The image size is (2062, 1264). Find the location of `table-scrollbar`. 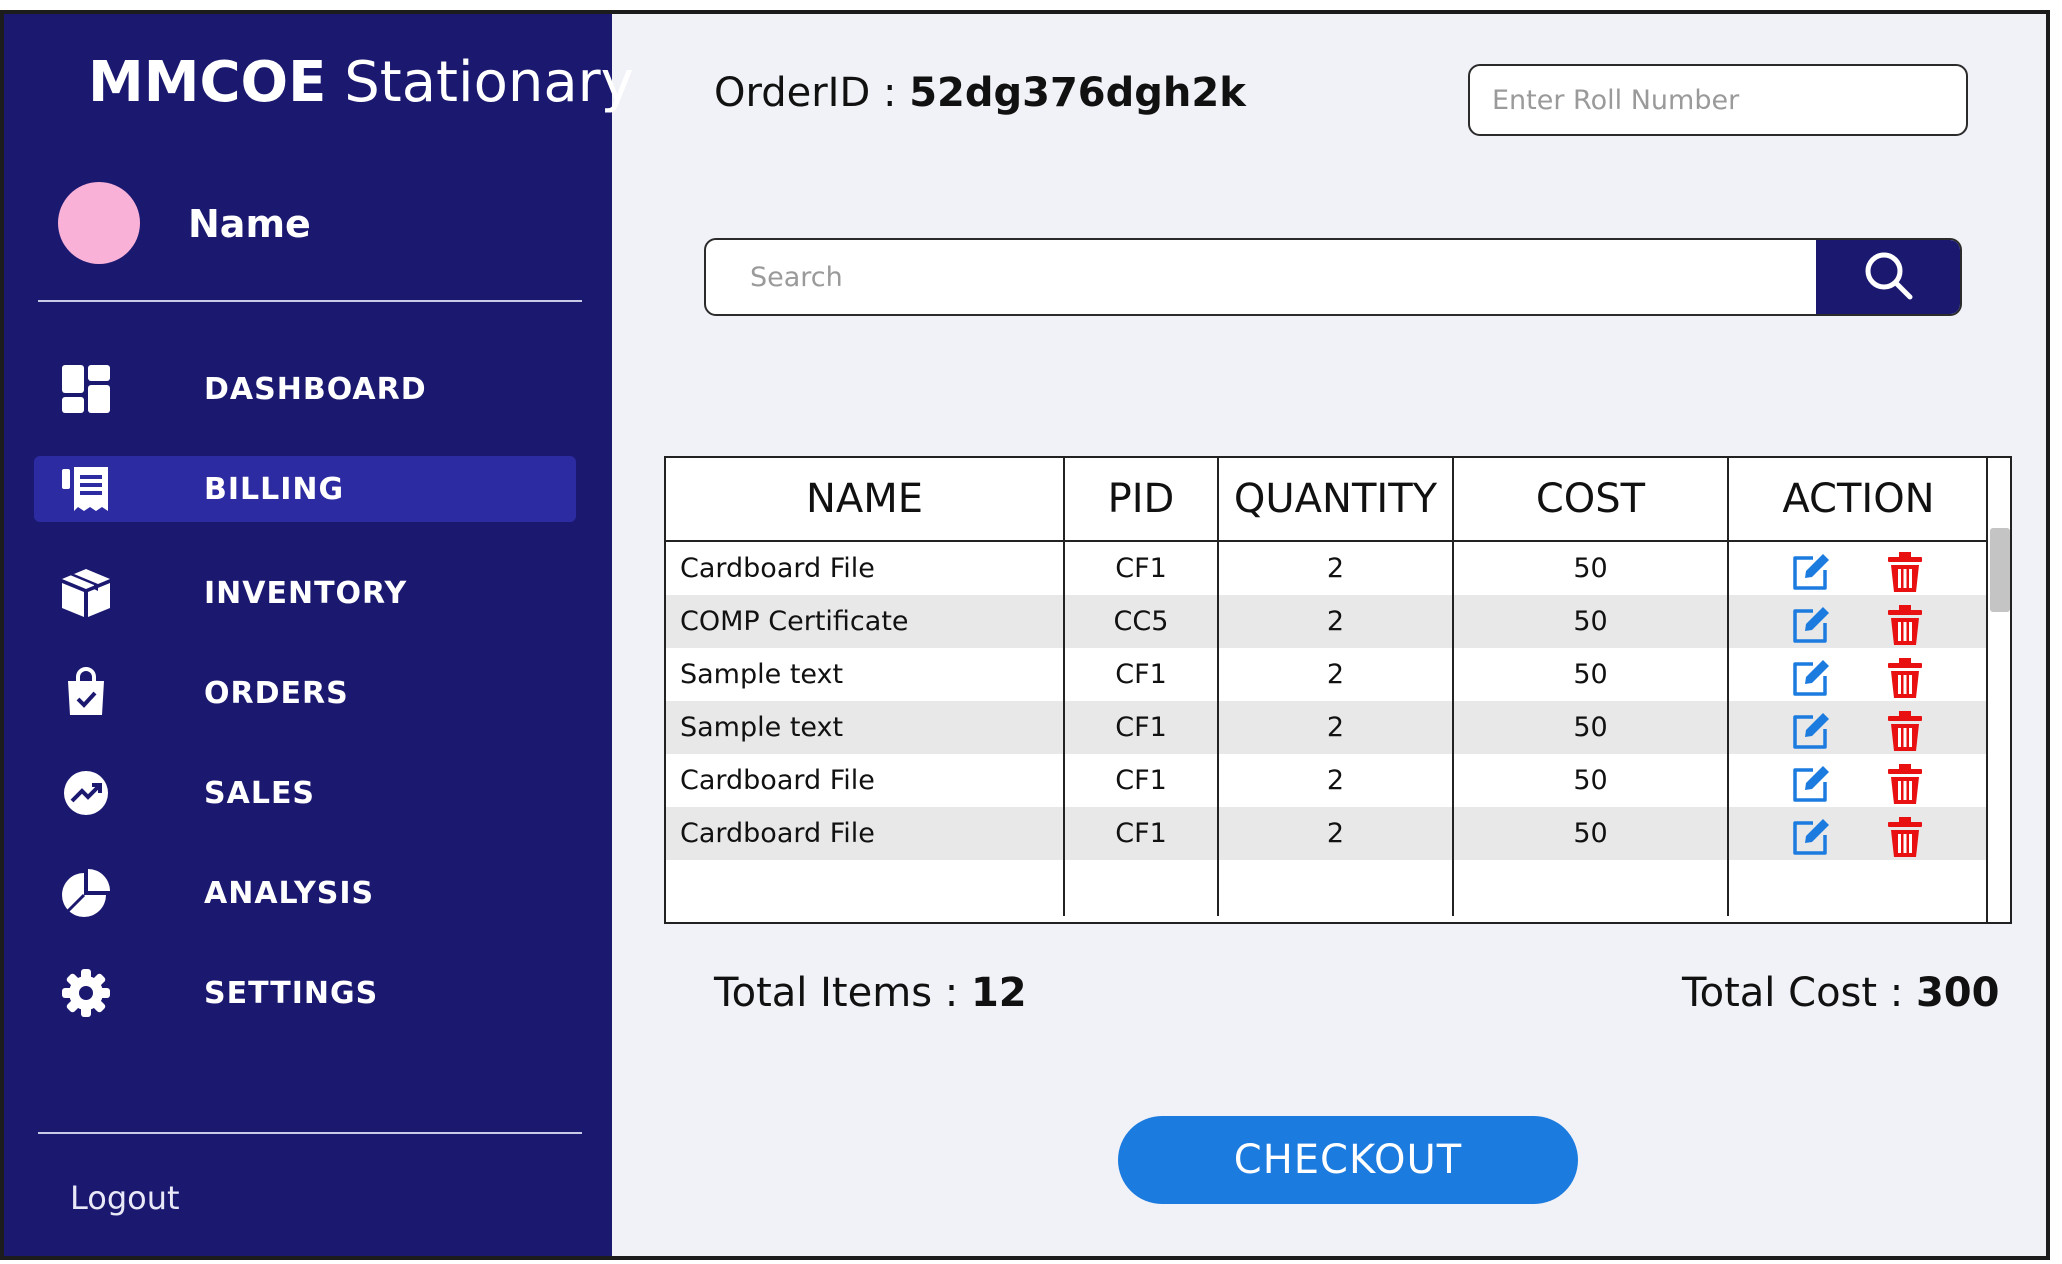

table-scrollbar is located at coordinates (1998, 690).